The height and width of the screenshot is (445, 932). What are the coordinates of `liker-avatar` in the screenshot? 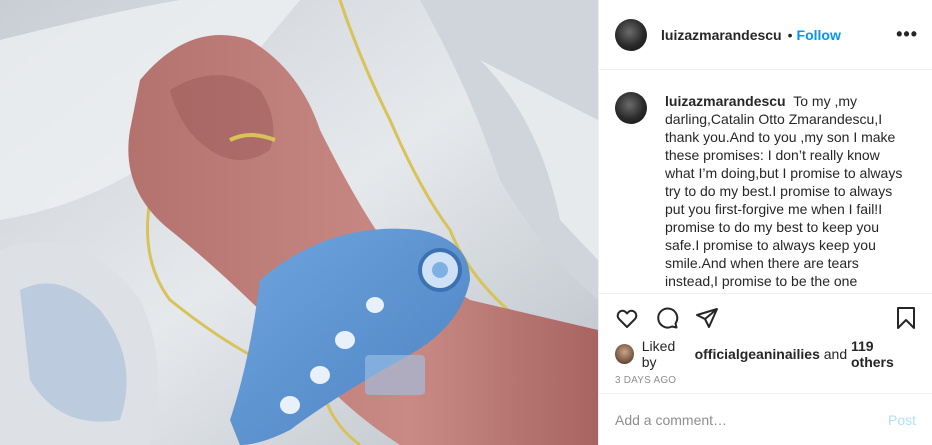 It's located at (624, 354).